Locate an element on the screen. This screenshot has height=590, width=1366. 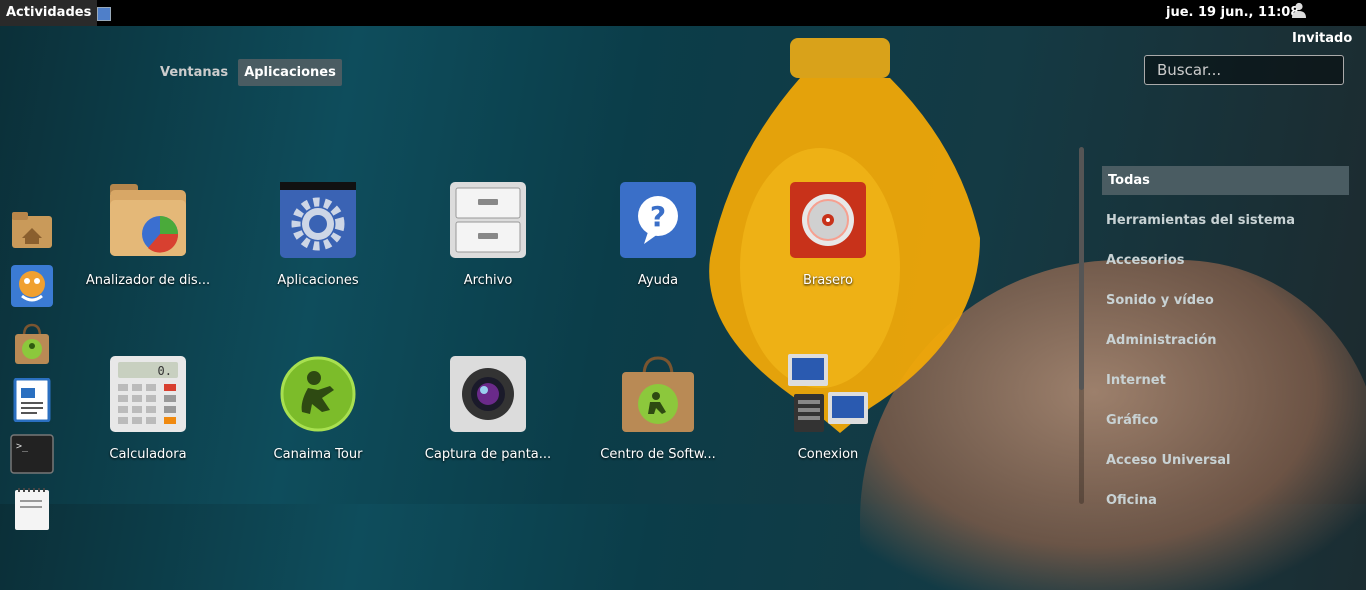
category-herramientas: Herramientas del sistema is located at coordinates (1225, 220).